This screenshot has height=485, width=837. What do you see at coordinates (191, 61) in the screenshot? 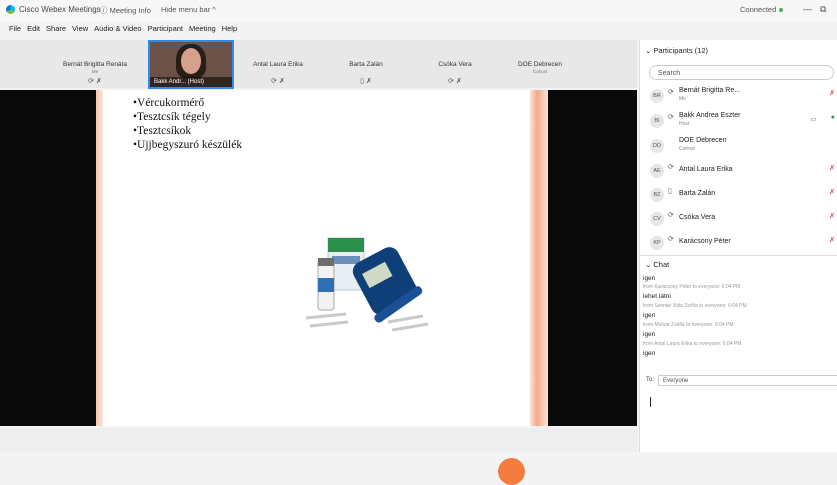
I see `speaker-face` at bounding box center [191, 61].